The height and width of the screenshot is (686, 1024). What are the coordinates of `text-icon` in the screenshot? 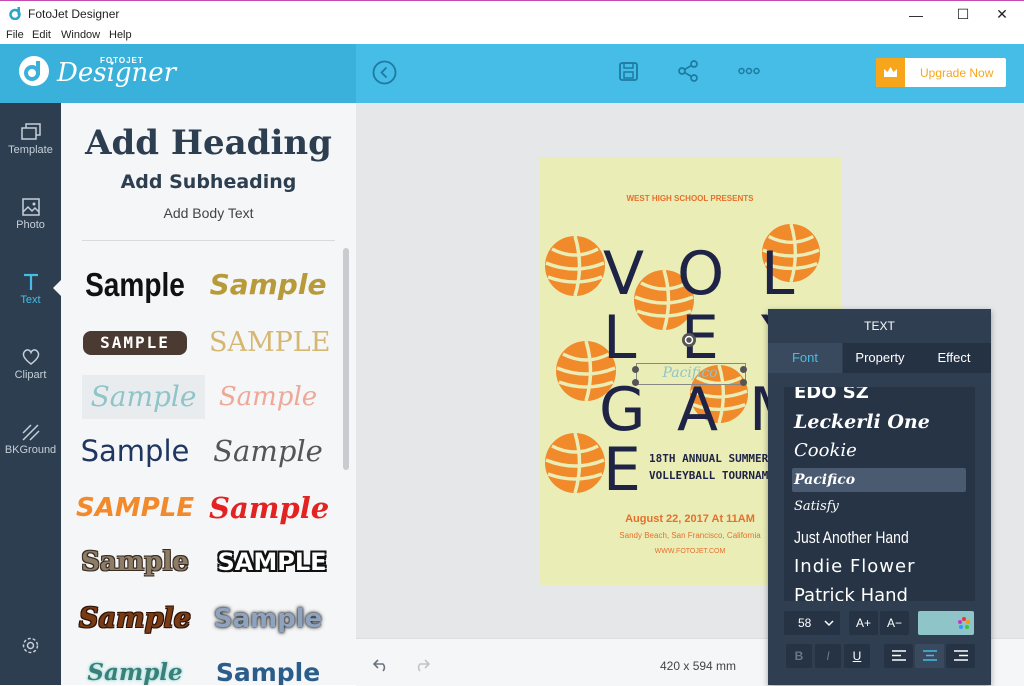 It's located at (30, 281).